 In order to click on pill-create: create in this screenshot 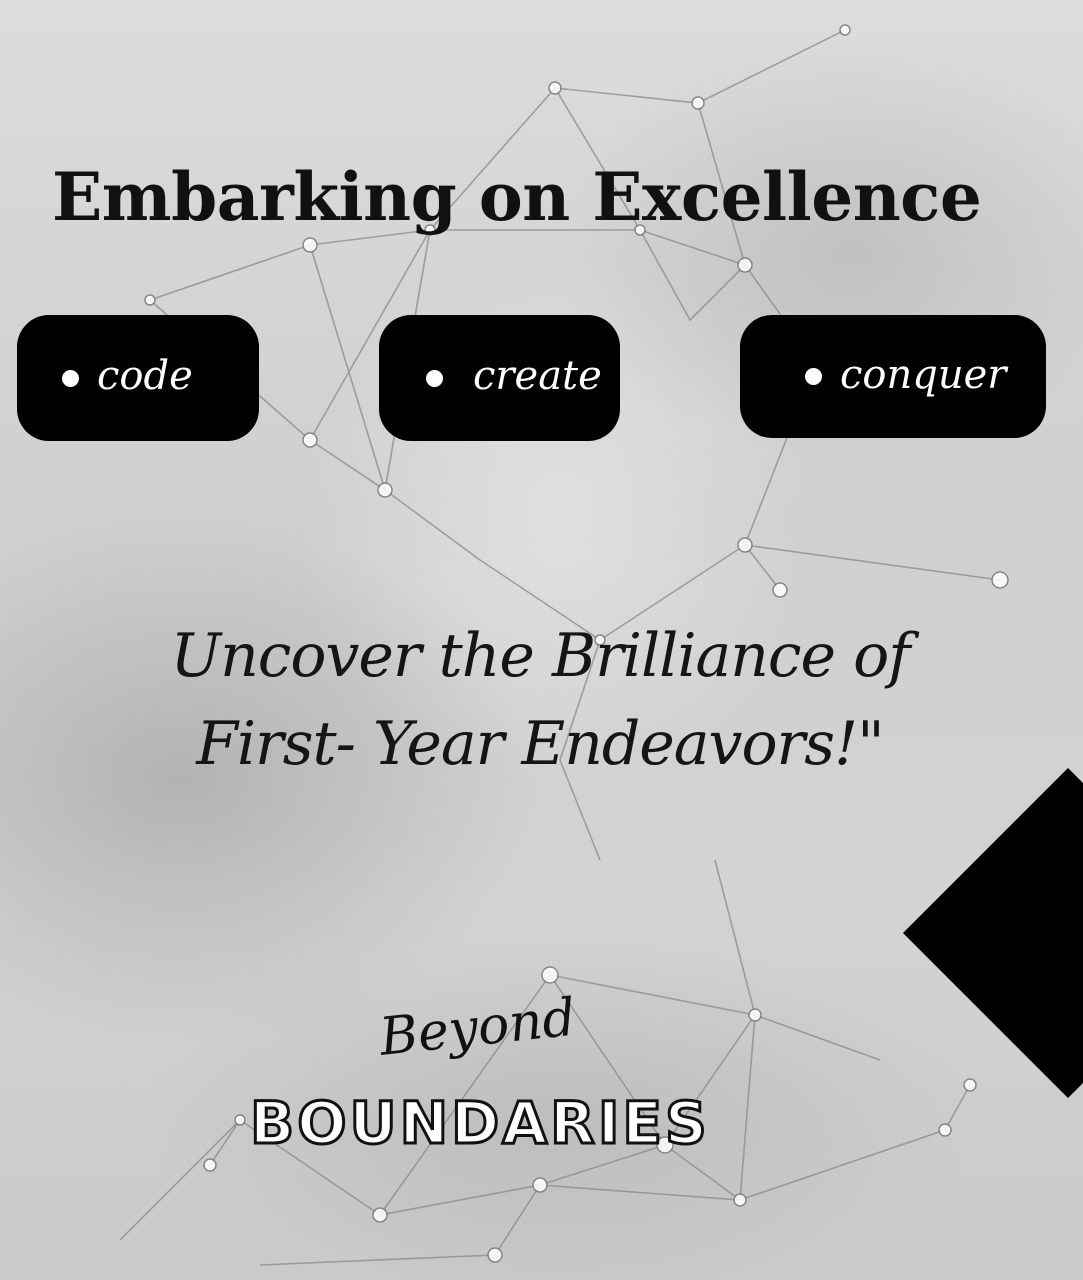, I will do `click(499, 378)`.